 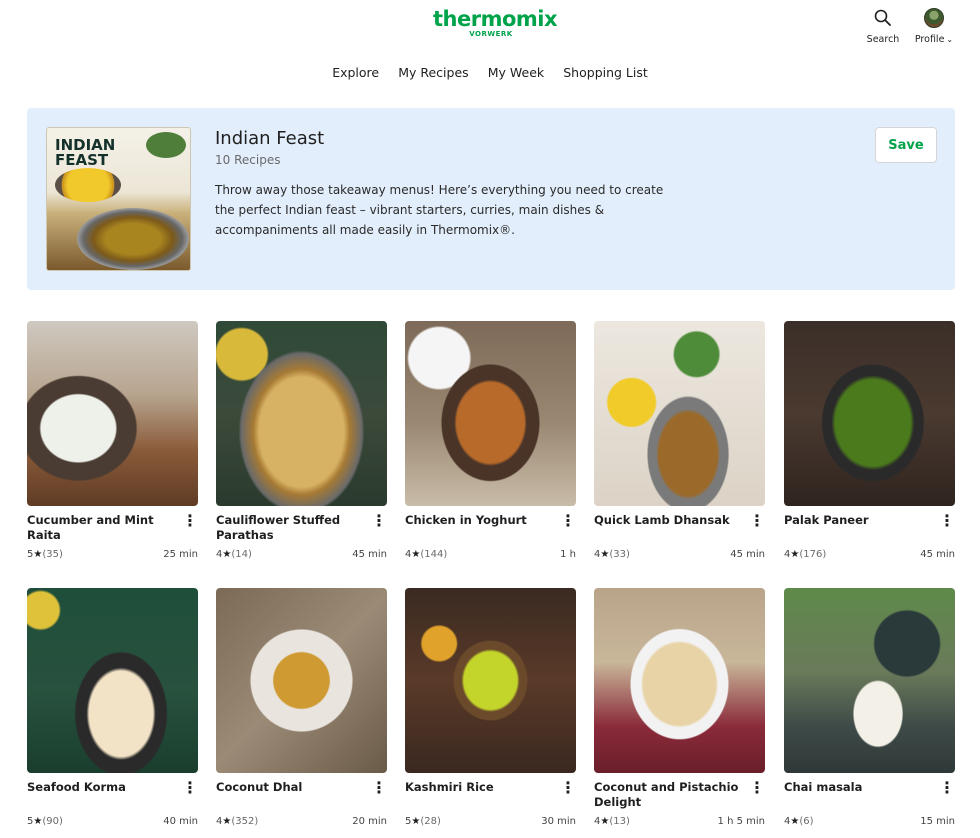 What do you see at coordinates (495, 22) in the screenshot?
I see `thermomix-logo: thermomix VORWERK` at bounding box center [495, 22].